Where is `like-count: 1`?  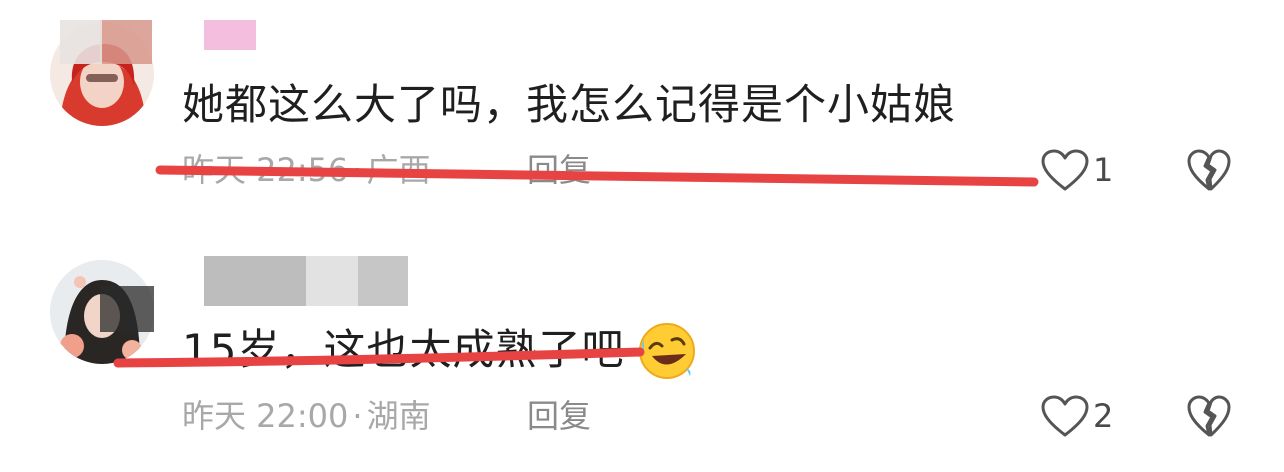 like-count: 1 is located at coordinates (1103, 170).